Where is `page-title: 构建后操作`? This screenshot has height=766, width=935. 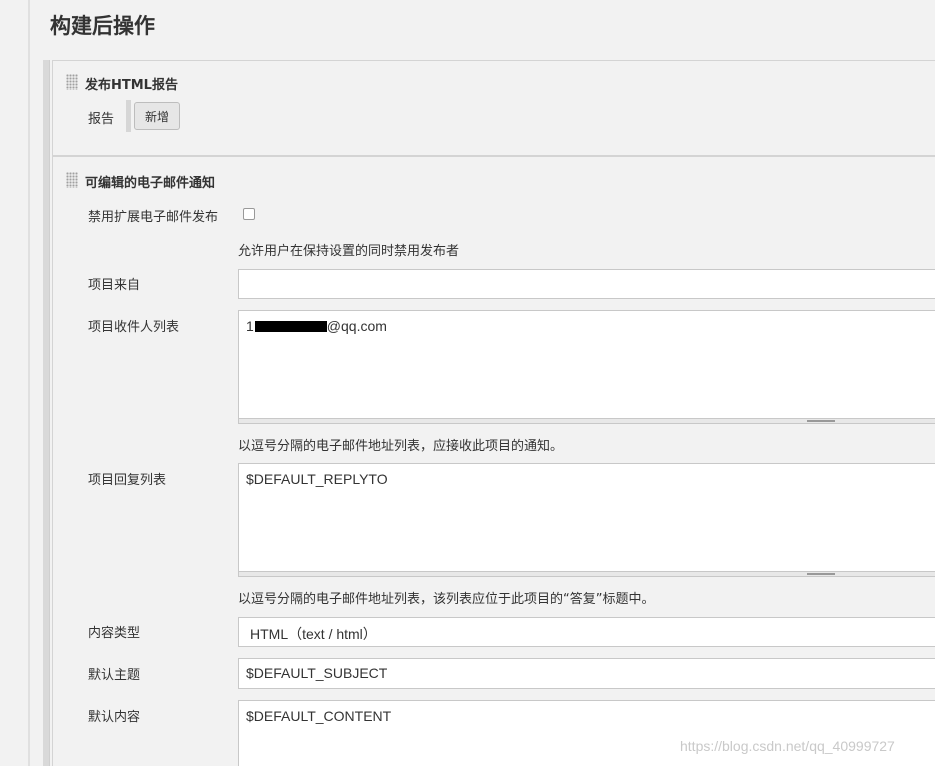
page-title: 构建后操作 is located at coordinates (102, 26).